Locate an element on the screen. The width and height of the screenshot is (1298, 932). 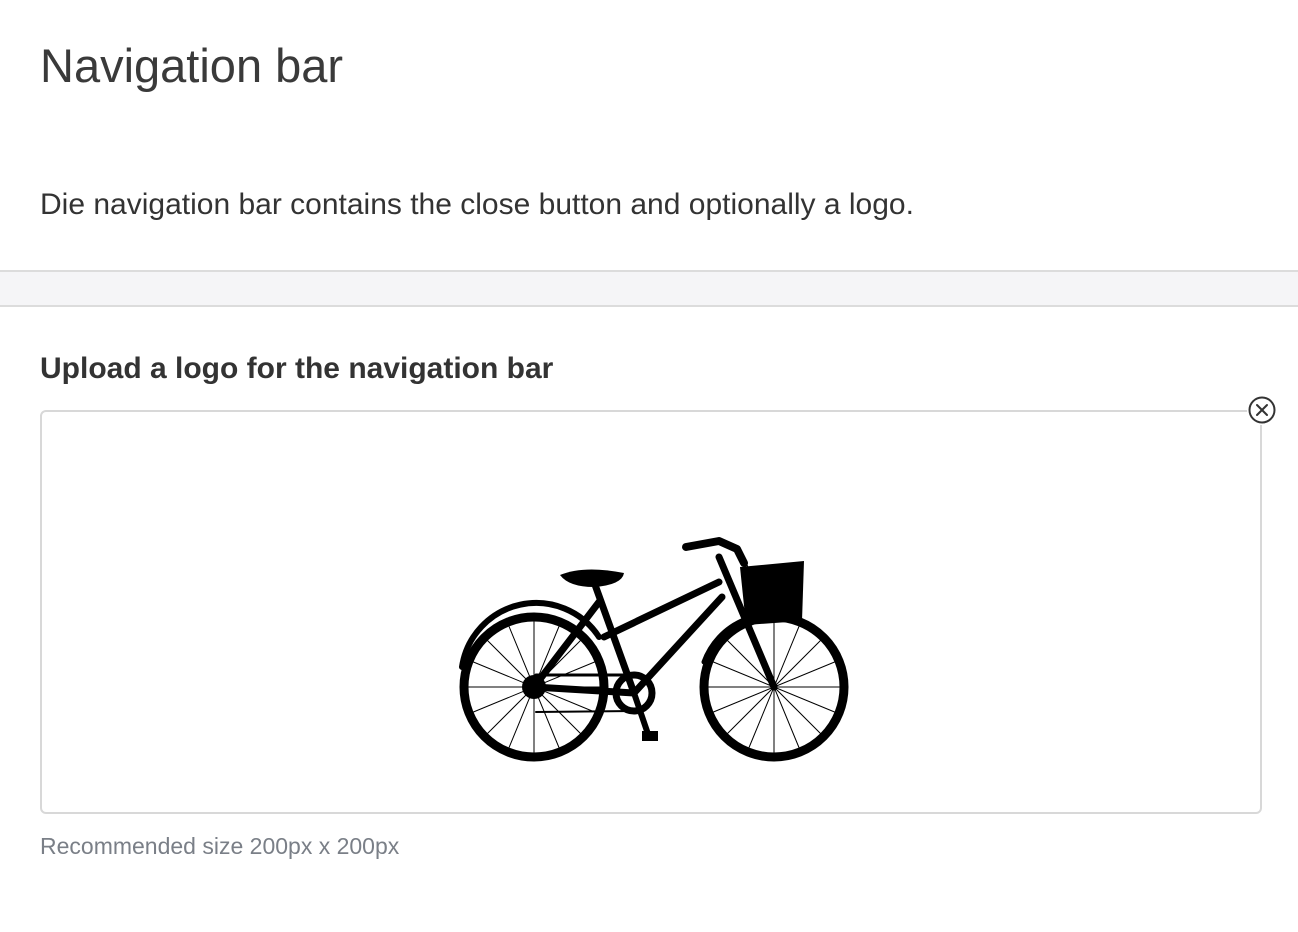
section-divider is located at coordinates (649, 288).